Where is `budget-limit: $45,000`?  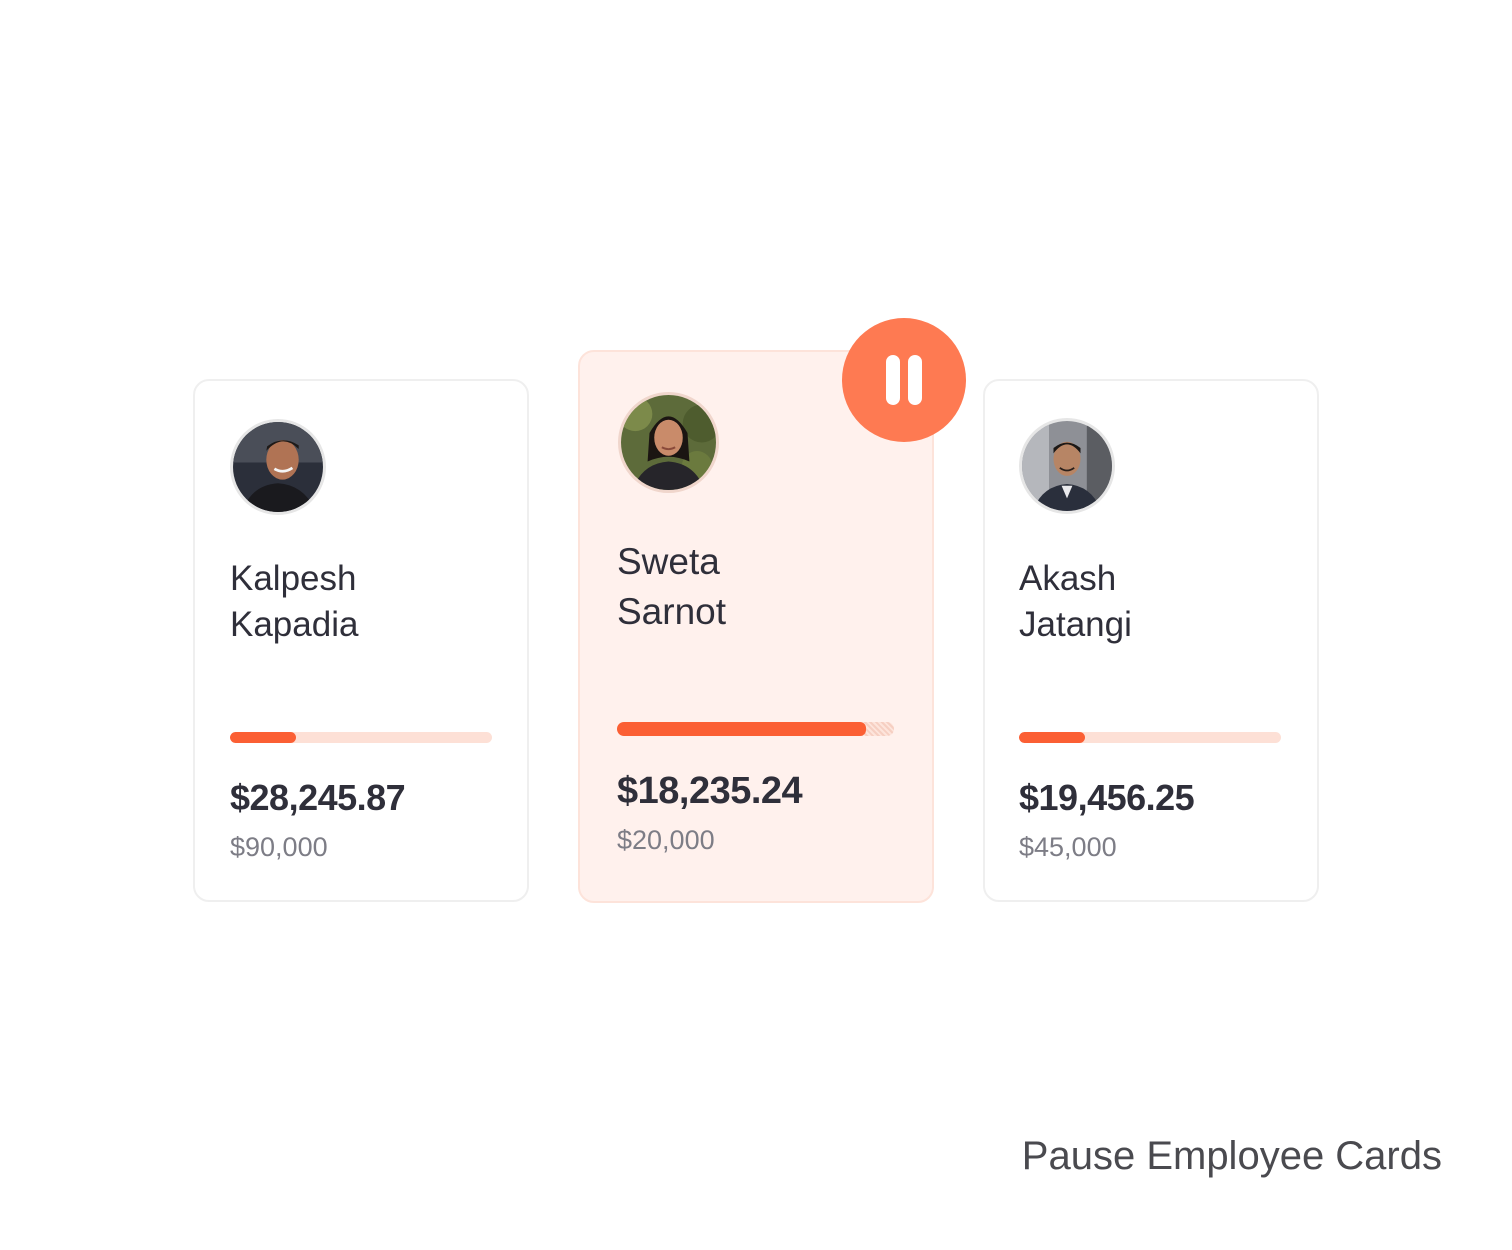
budget-limit: $45,000 is located at coordinates (1068, 847).